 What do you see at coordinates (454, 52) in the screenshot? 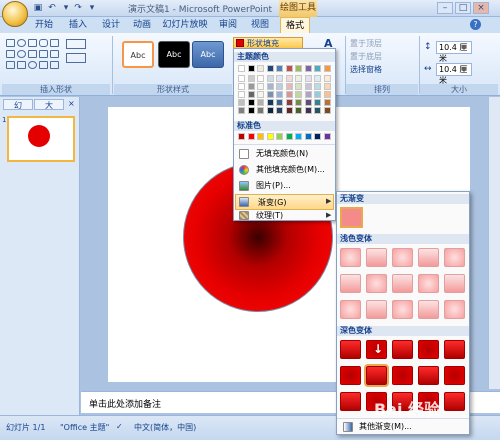
I see `height-input: 10.4 厘米` at bounding box center [454, 52].